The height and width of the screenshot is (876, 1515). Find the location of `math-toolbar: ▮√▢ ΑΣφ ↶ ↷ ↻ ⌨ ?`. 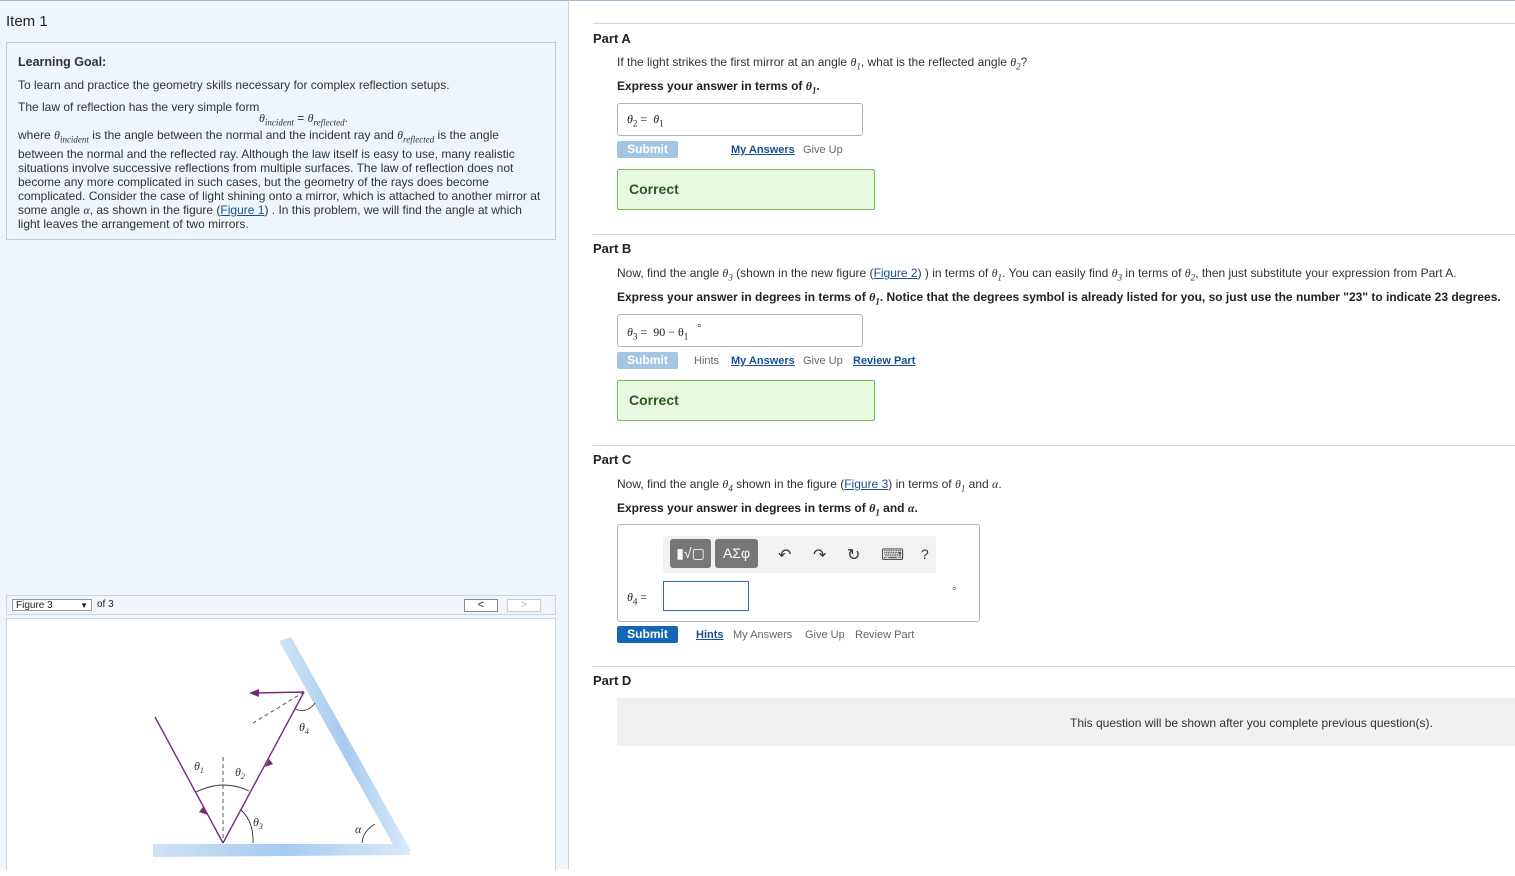

math-toolbar: ▮√▢ ΑΣφ ↶ ↷ ↻ ⌨ ? is located at coordinates (799, 554).